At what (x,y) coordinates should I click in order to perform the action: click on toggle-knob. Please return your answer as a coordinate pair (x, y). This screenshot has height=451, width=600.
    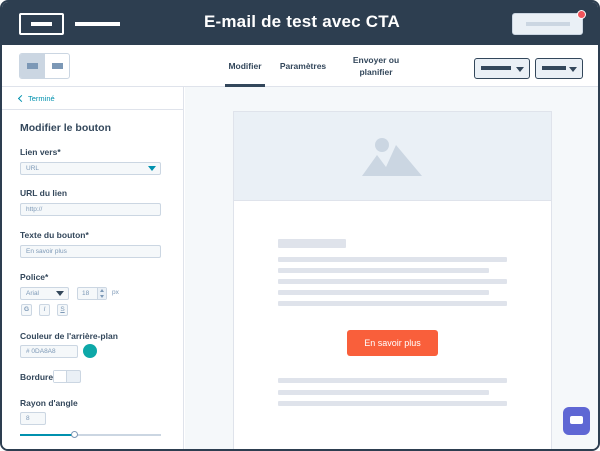
    Looking at the image, I should click on (60, 376).